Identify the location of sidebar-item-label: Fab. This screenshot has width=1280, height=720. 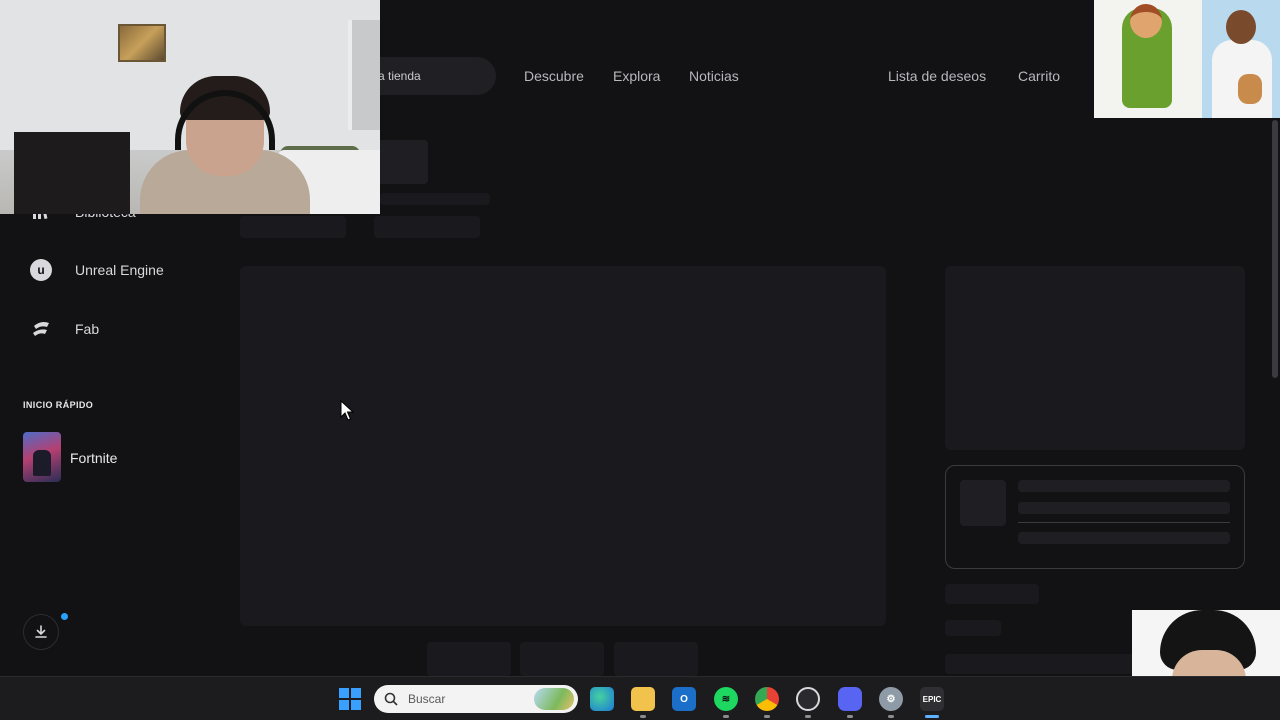
(87, 329).